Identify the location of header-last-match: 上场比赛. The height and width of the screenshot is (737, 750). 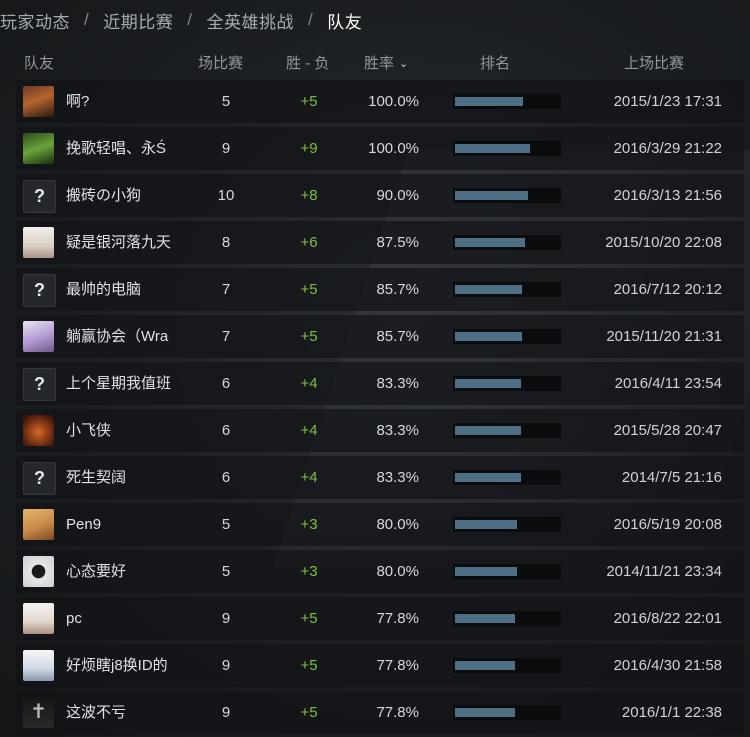
(654, 62).